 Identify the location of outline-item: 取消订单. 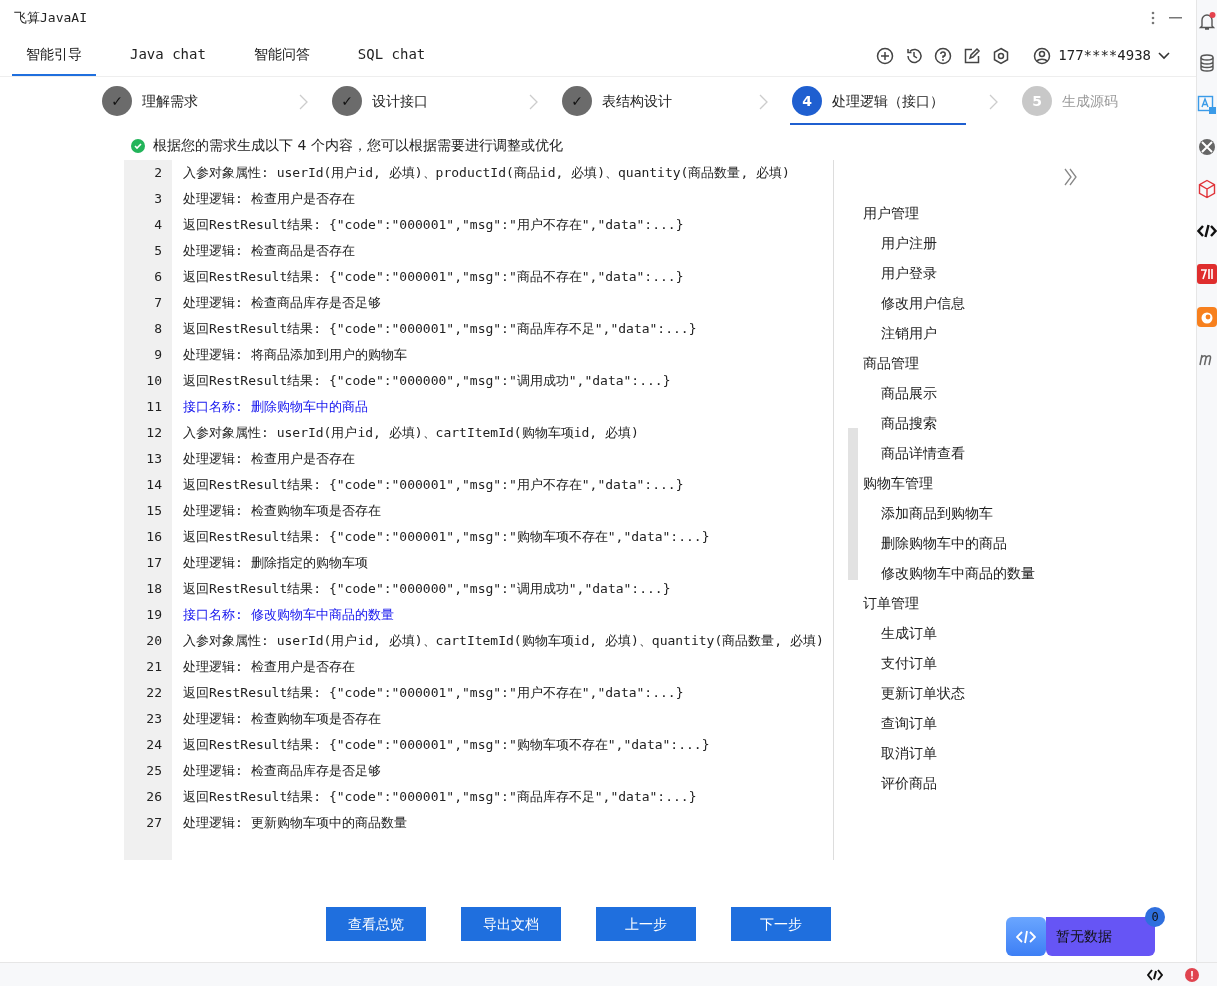
(1029, 753).